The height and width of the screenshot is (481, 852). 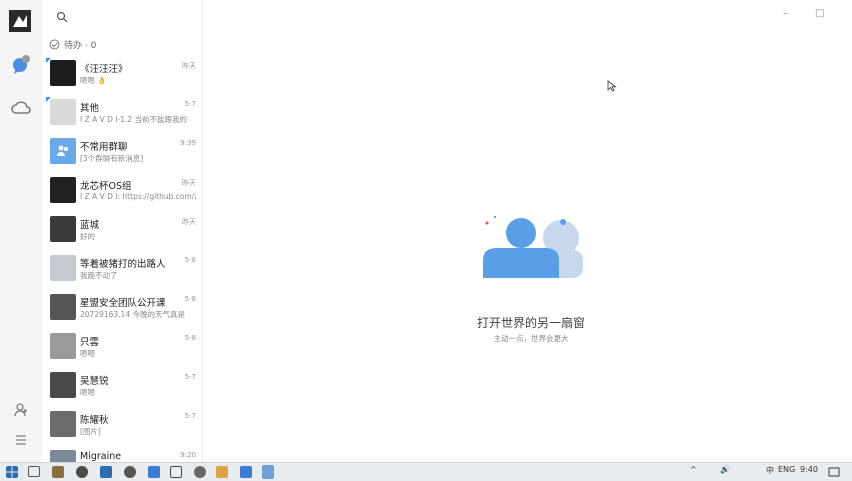 I want to click on user-avatar, so click(x=20, y=21).